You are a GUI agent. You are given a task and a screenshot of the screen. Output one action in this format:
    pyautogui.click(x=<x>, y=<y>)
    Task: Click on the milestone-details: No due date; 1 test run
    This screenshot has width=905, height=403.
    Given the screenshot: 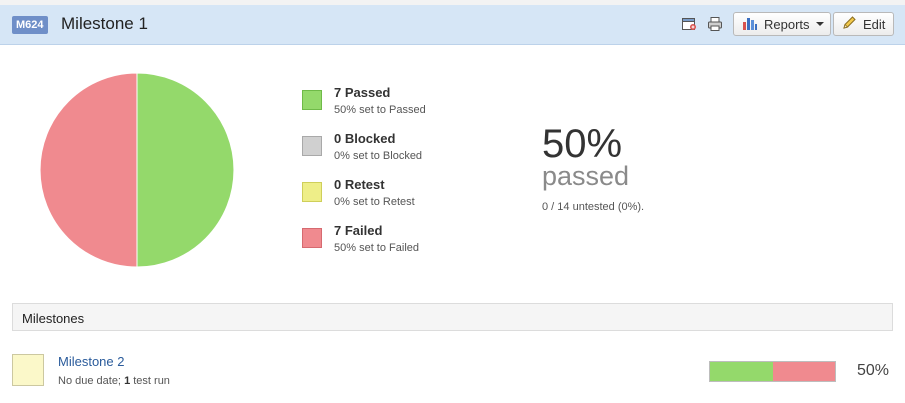 What is the action you would take?
    pyautogui.click(x=114, y=381)
    